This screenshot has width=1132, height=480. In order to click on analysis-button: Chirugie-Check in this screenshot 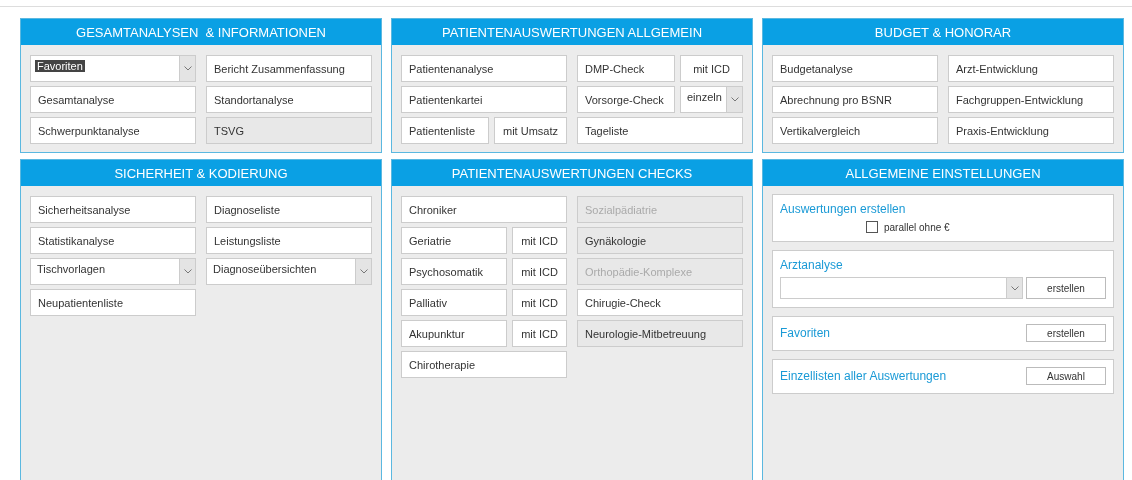, I will do `click(660, 302)`.